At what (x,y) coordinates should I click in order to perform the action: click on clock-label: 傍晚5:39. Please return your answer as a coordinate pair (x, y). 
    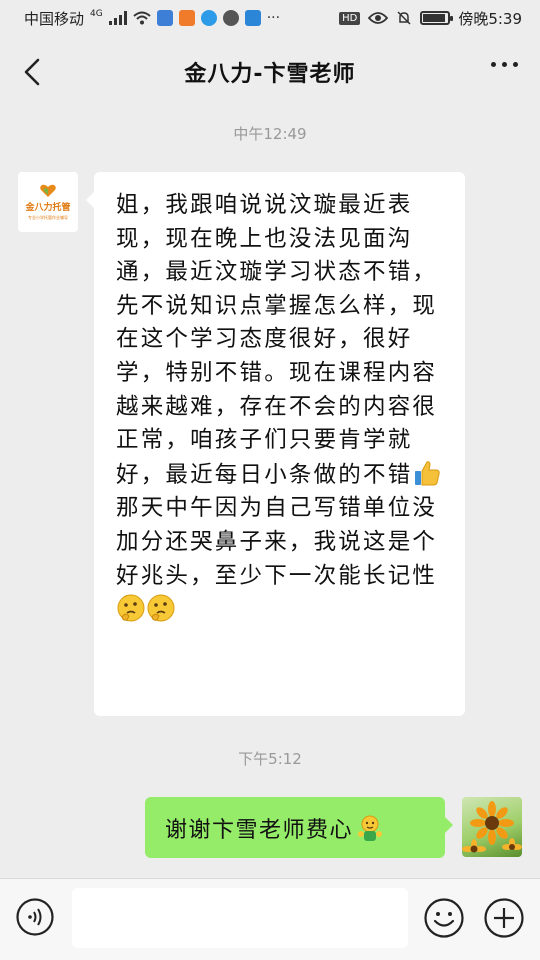
    Looking at the image, I should click on (490, 18).